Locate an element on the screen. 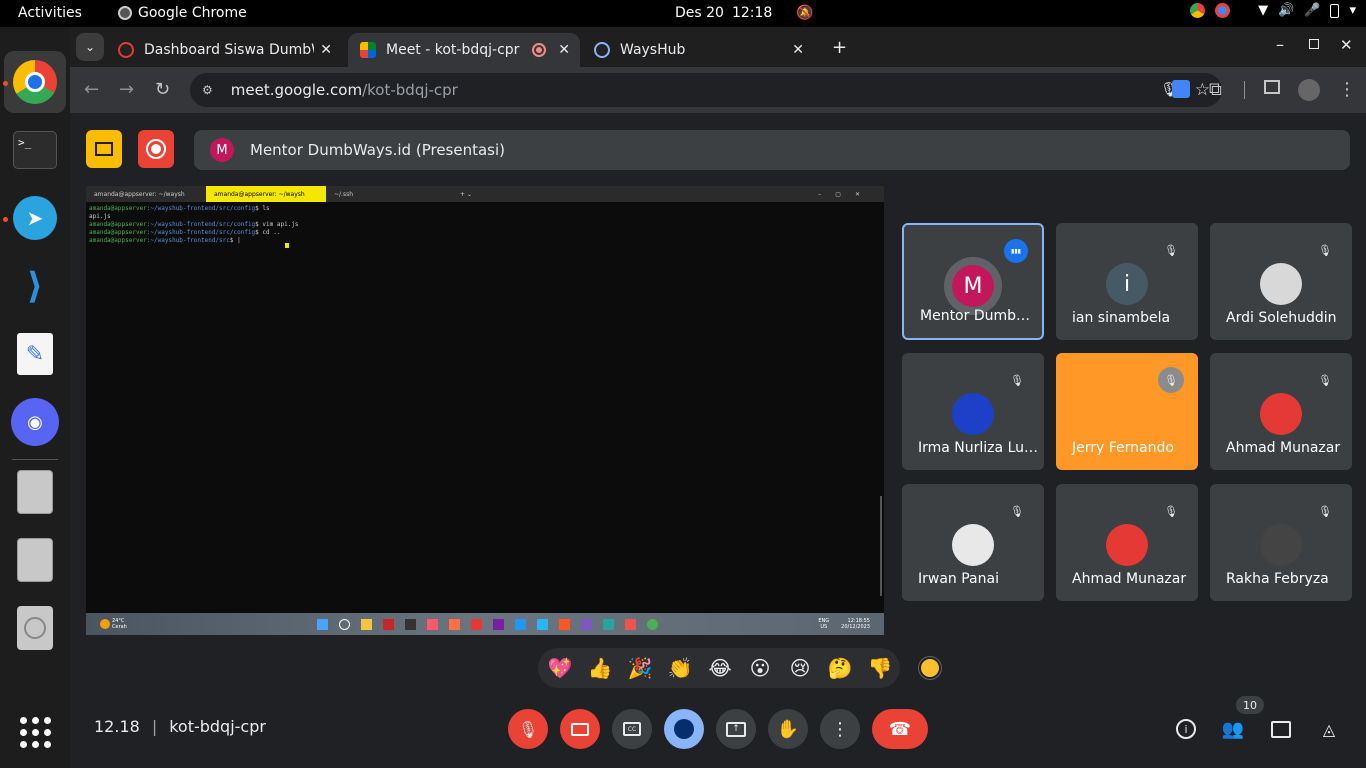  forward-icon: → is located at coordinates (126, 90).